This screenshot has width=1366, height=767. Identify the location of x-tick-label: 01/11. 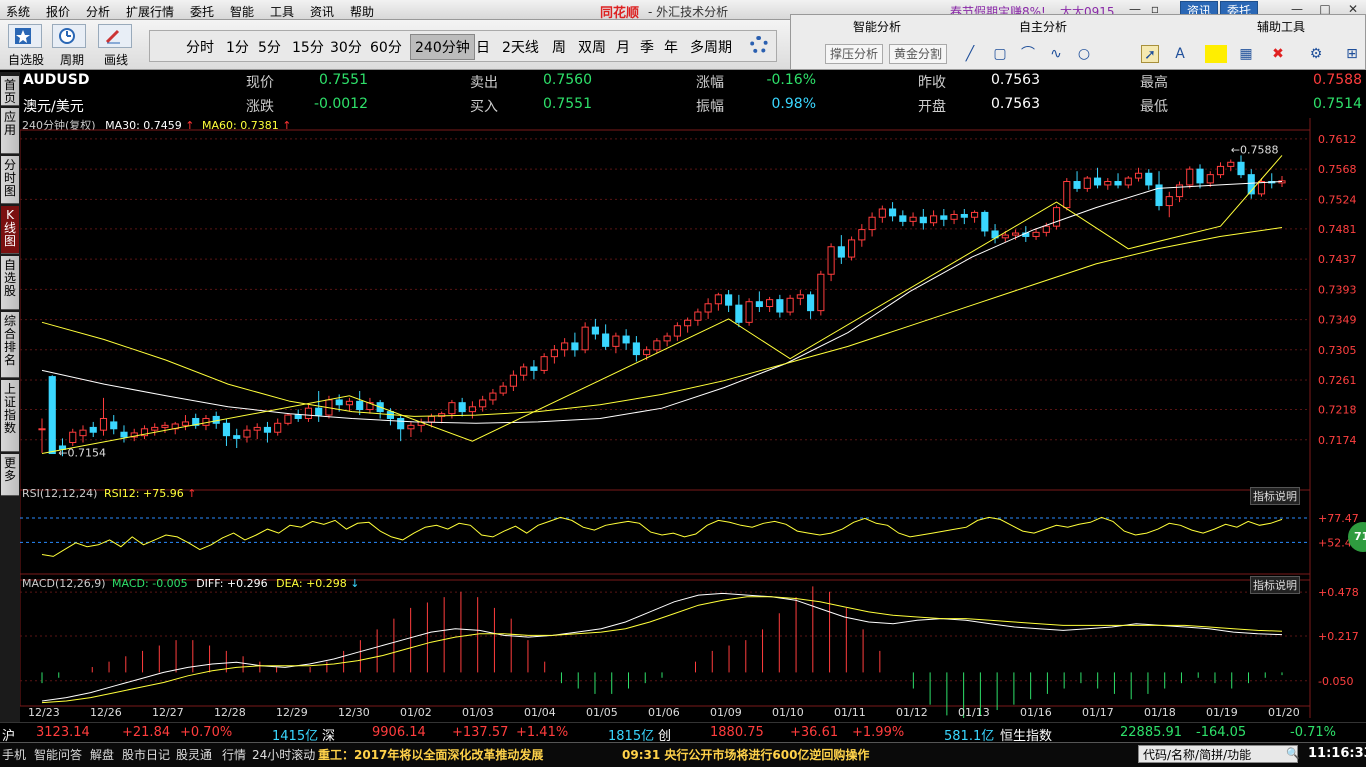
(850, 712).